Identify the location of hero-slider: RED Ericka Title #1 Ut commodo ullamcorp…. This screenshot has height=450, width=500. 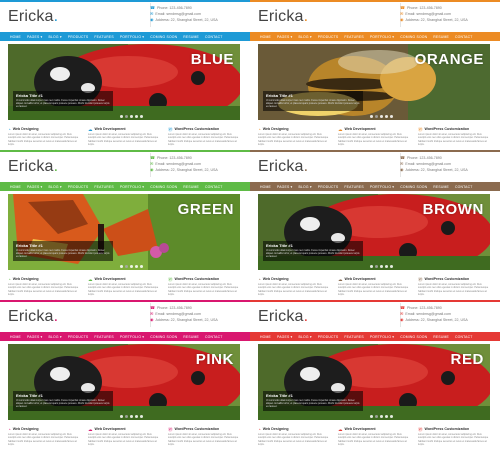
(374, 382).